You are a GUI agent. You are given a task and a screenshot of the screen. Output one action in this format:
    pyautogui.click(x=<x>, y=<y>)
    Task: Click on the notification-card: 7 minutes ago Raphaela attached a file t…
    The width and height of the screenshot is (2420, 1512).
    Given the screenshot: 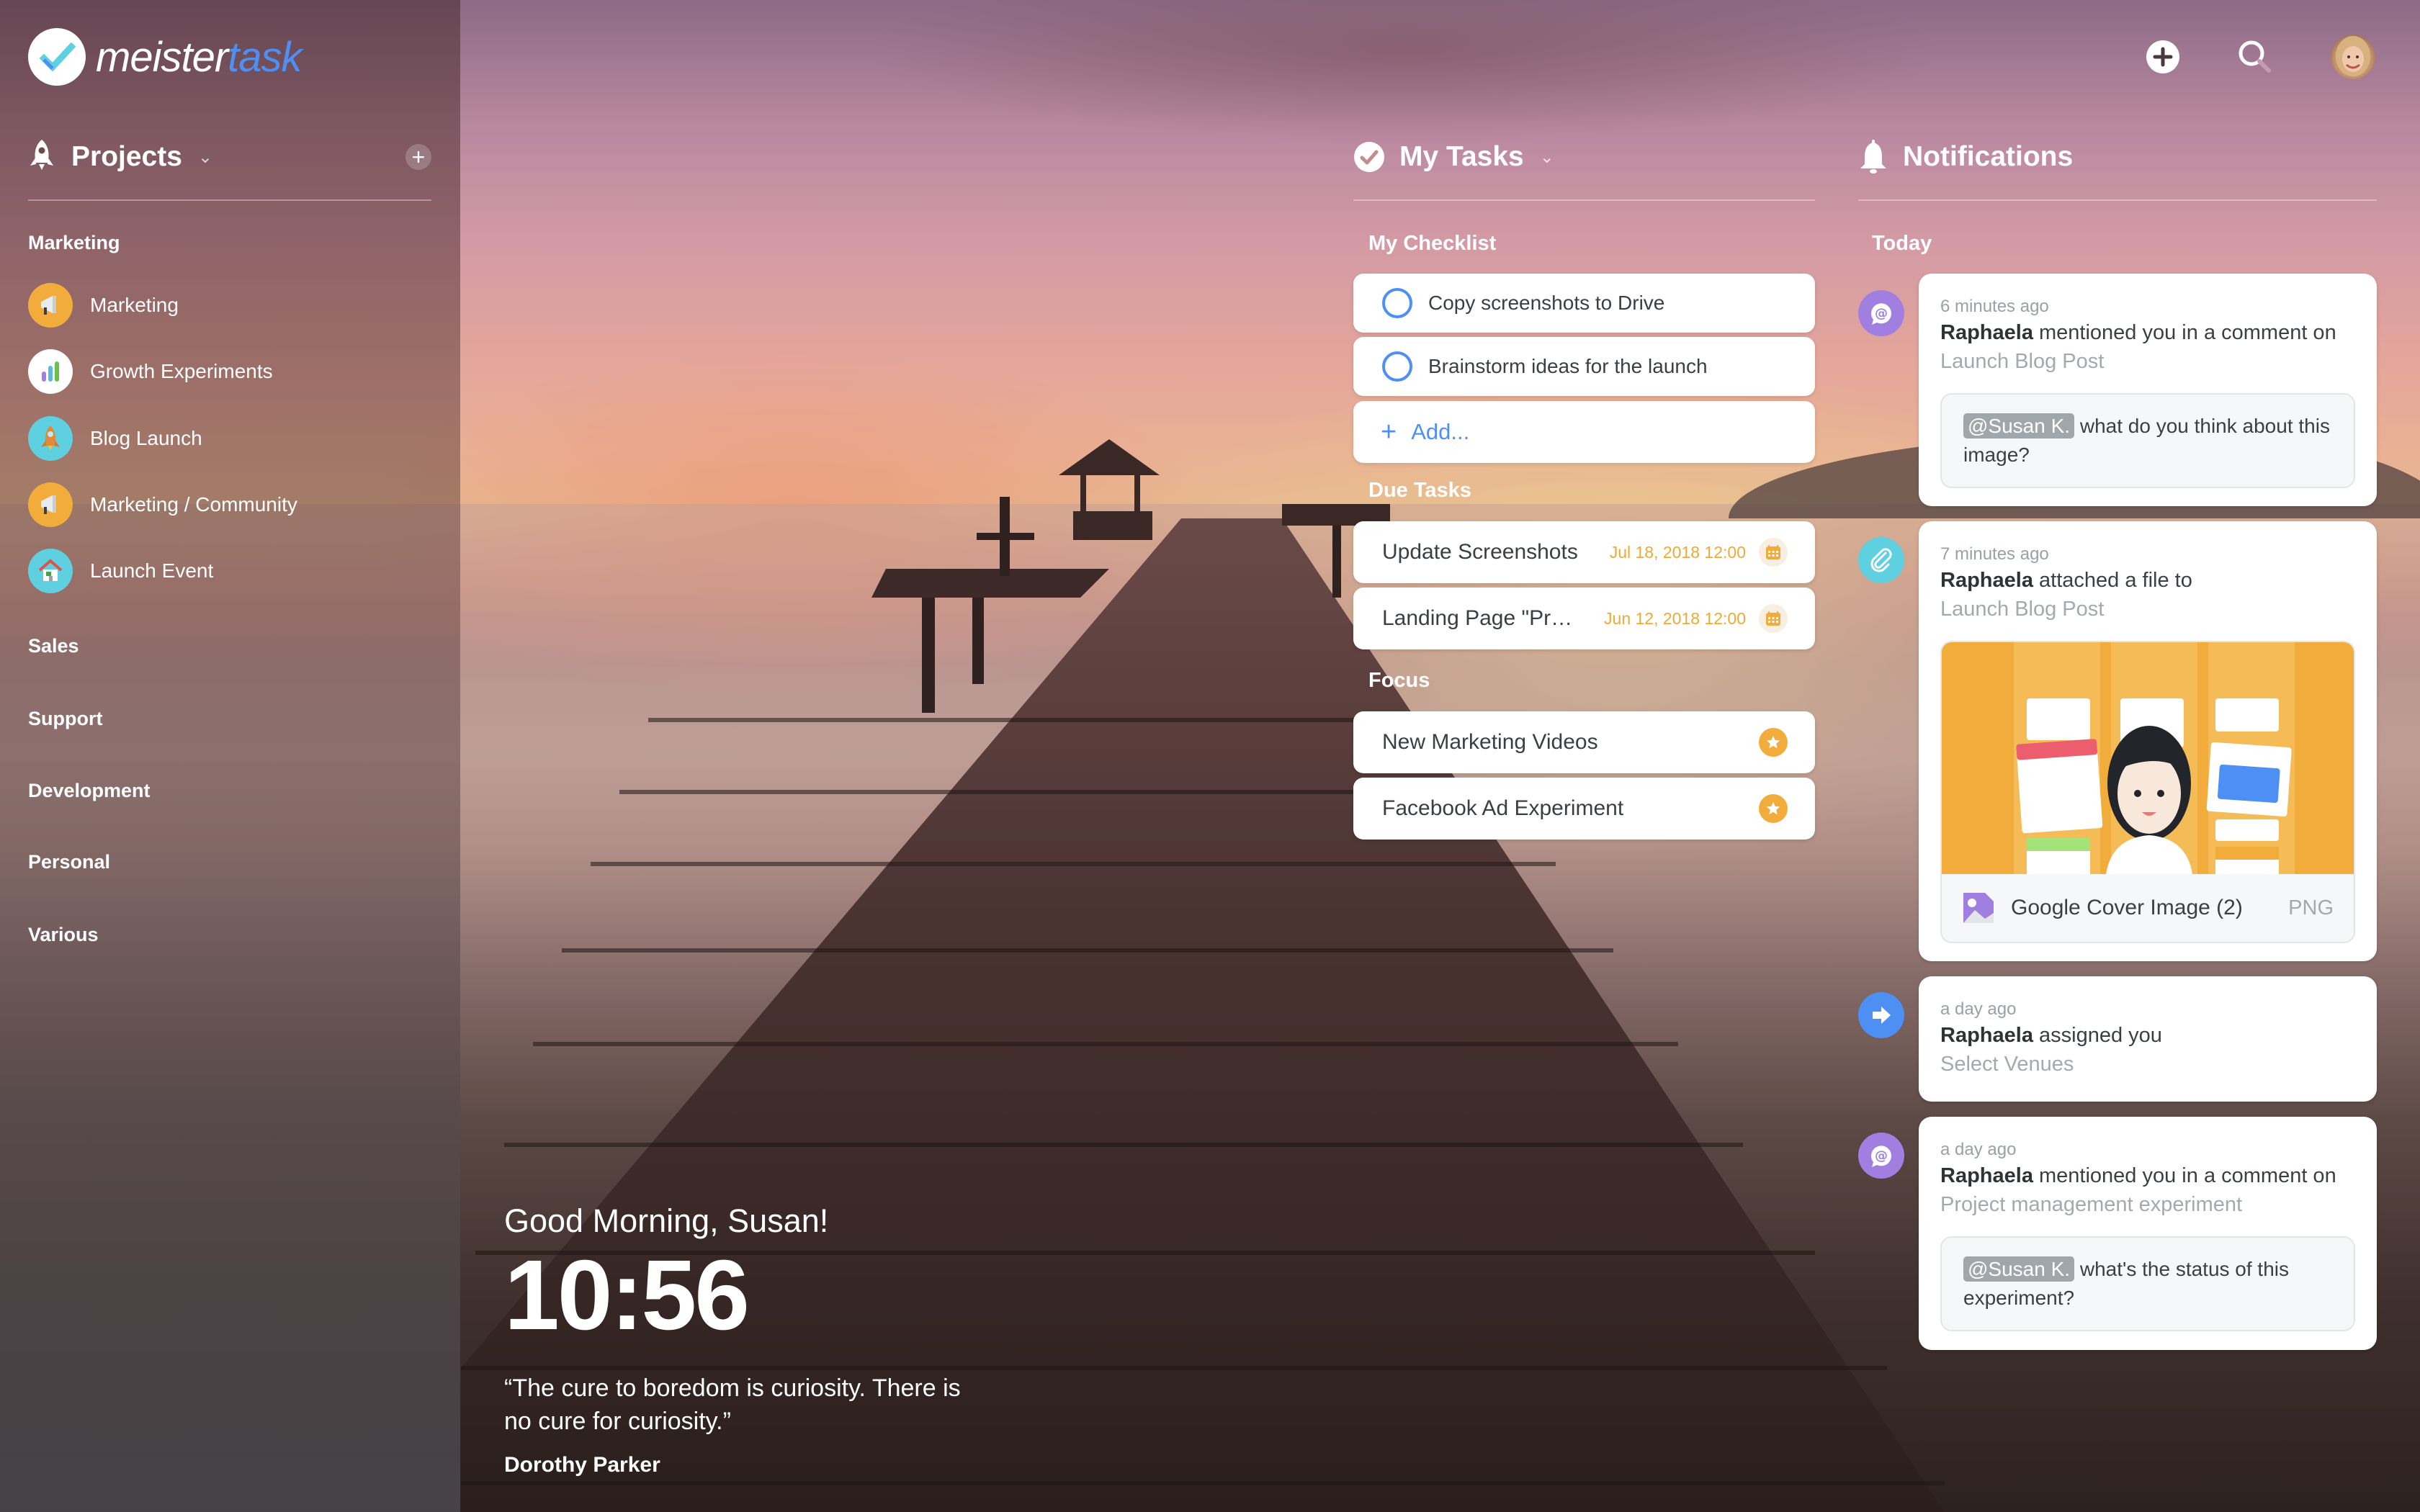 What is the action you would take?
    pyautogui.click(x=2148, y=741)
    